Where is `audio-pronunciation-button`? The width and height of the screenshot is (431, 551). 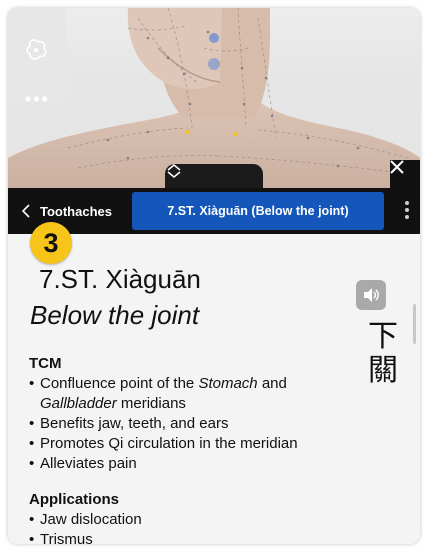
audio-pronunciation-button is located at coordinates (371, 295).